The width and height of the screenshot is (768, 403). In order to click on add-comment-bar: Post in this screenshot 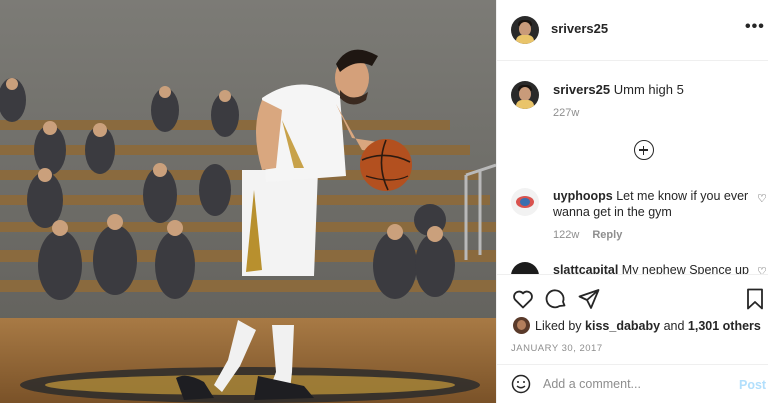, I will do `click(632, 383)`.